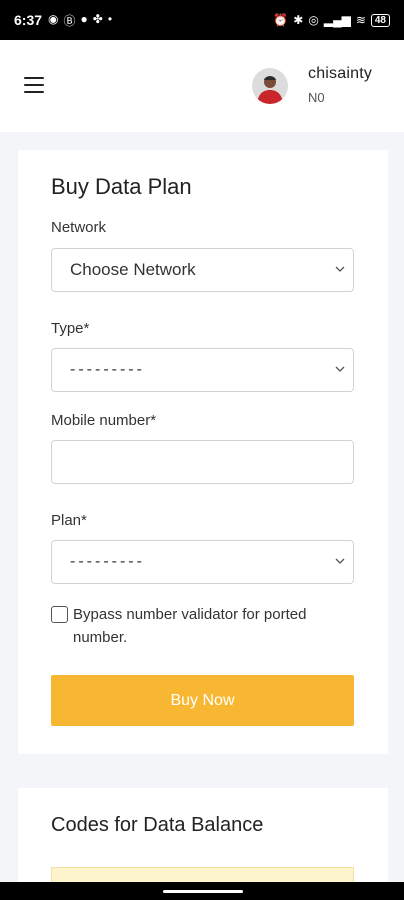  I want to click on b-icon: Ⓑ, so click(69, 20).